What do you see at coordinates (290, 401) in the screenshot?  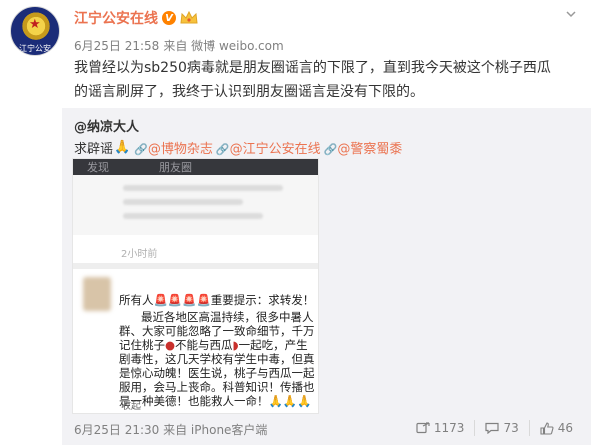 I see `pray-icon: 🙏🙏🙏` at bounding box center [290, 401].